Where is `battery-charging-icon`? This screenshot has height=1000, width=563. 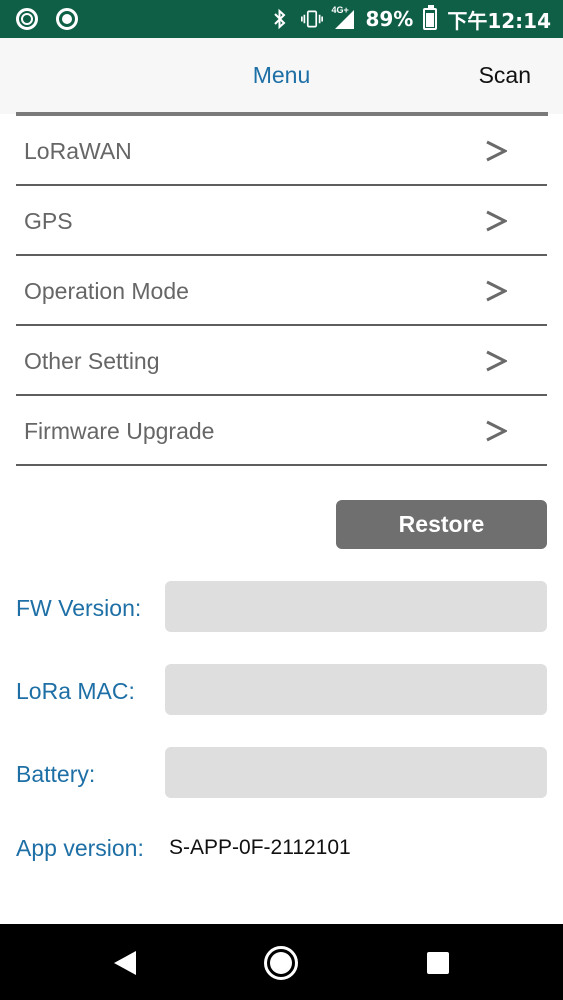 battery-charging-icon is located at coordinates (430, 17).